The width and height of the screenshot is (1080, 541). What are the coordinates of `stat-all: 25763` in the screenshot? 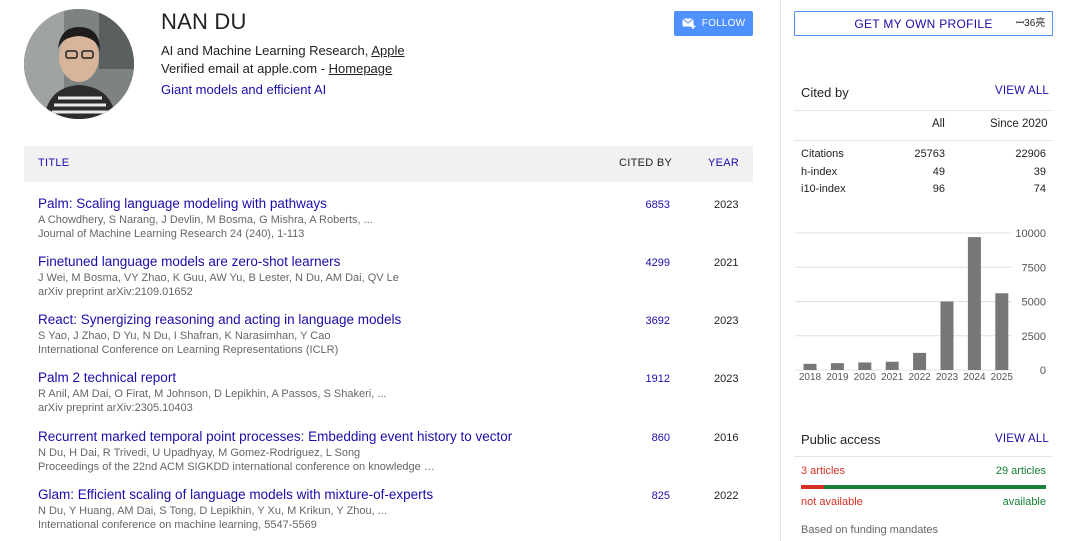 It's located at (929, 154).